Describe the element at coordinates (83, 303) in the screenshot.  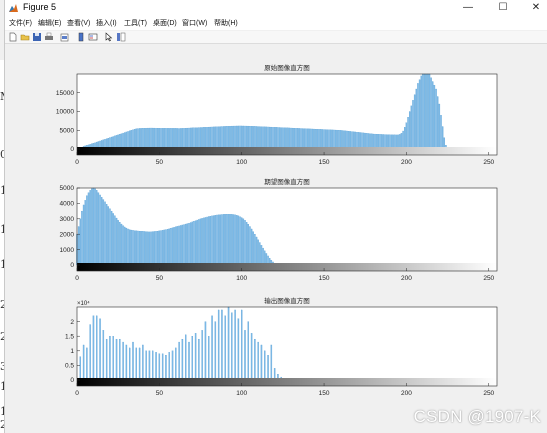
I see `y-axis-multiplier: ×10⁴` at that location.